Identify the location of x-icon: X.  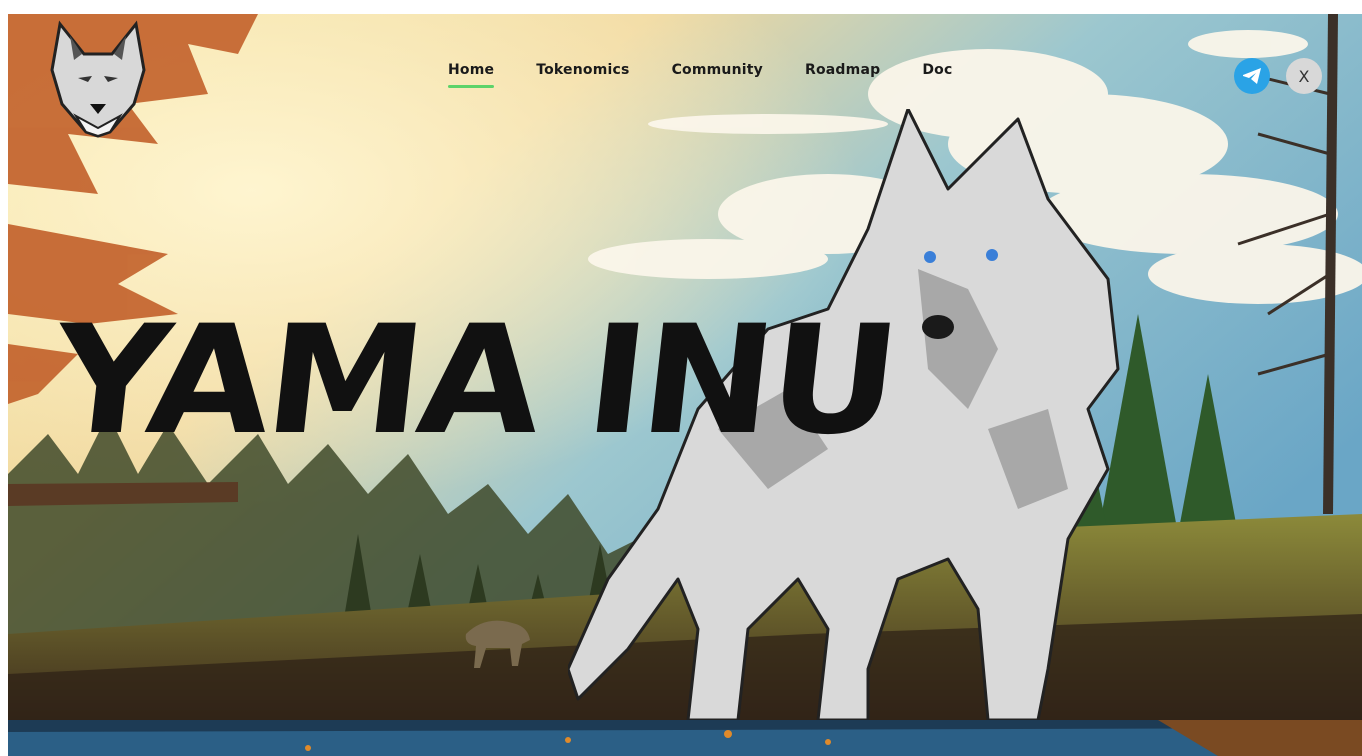
(1304, 76).